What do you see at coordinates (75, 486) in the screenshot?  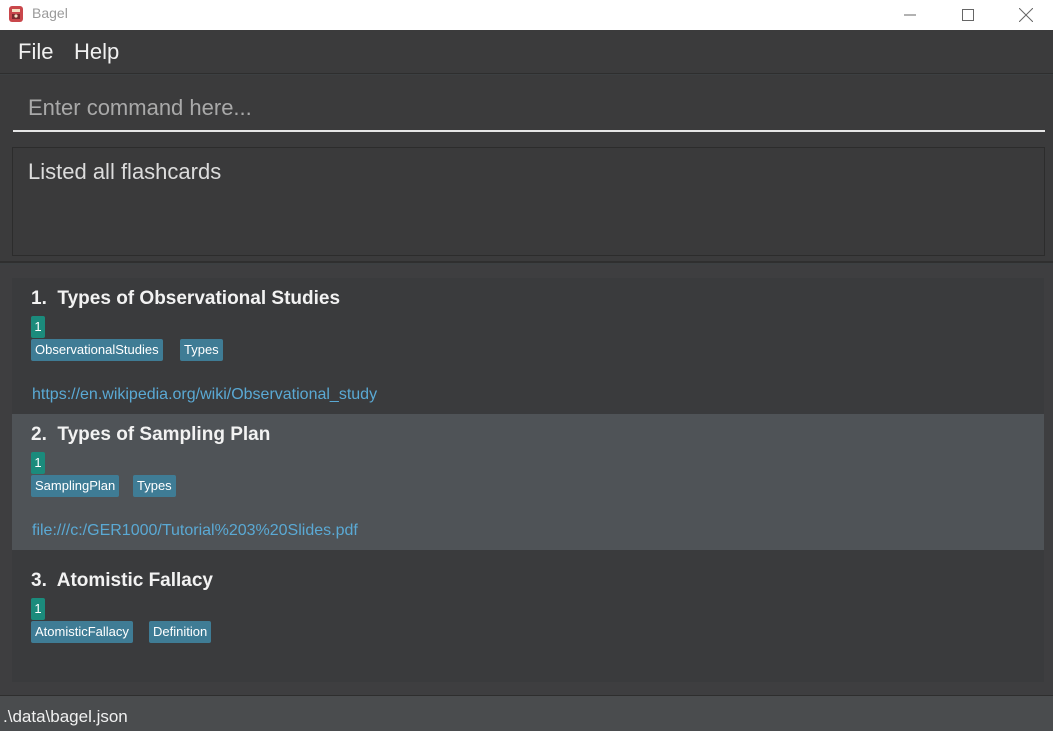 I see `tag-badge: SamplingPlan` at bounding box center [75, 486].